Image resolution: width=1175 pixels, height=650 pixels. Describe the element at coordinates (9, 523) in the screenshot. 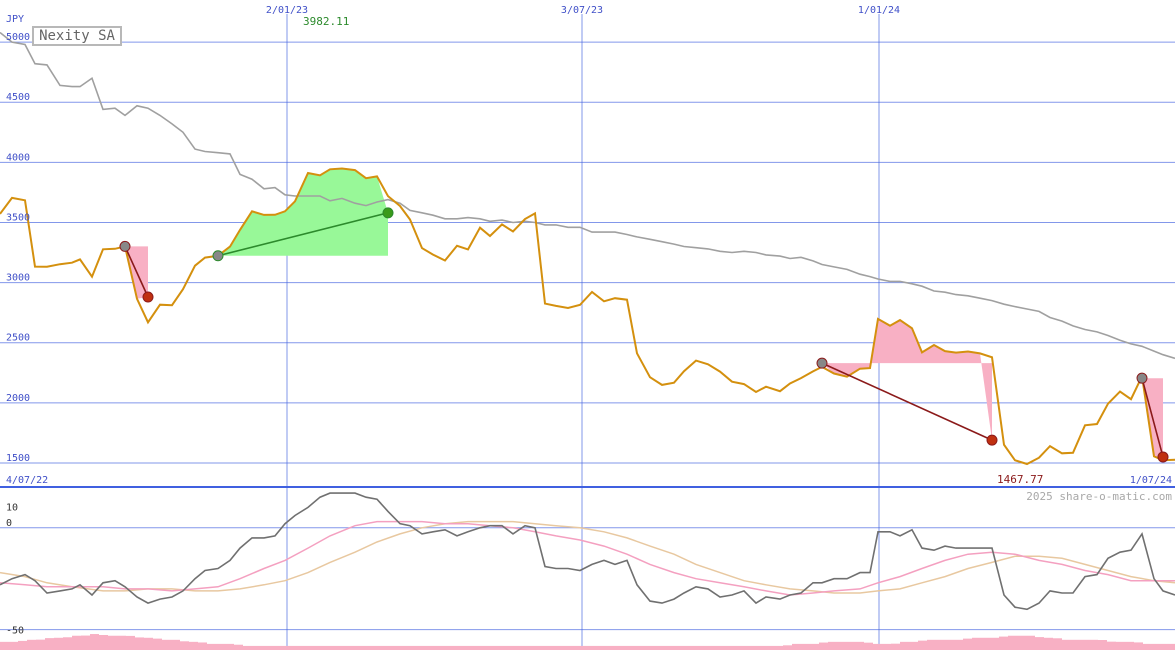

I see `y-tick-label: 0` at that location.